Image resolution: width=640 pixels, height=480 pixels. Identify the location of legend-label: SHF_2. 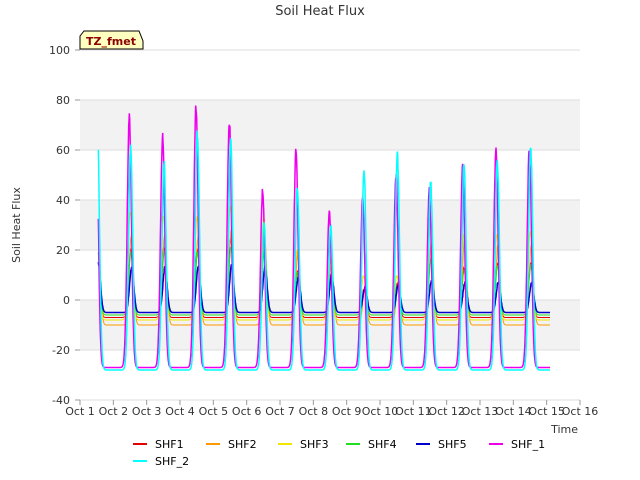
(172, 461).